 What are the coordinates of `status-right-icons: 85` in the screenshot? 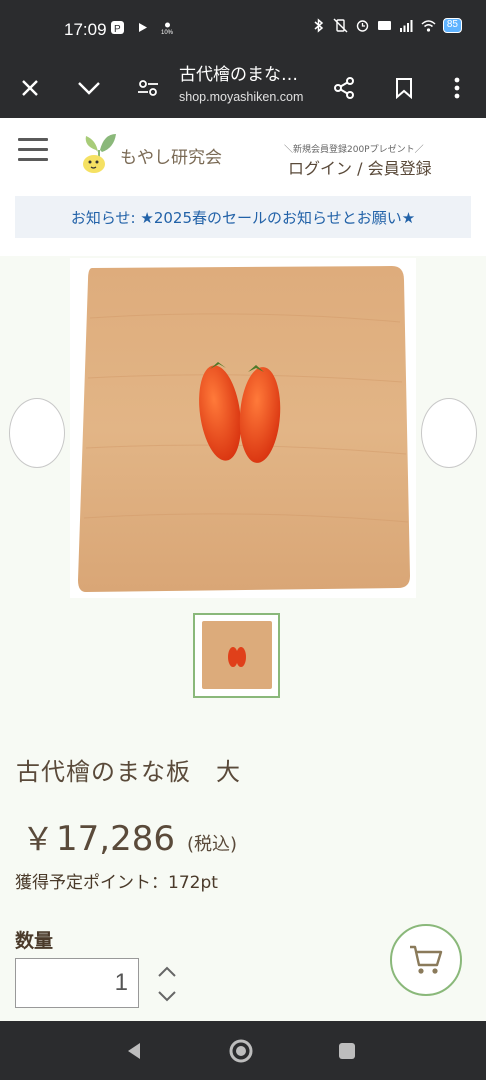 It's located at (386, 25).